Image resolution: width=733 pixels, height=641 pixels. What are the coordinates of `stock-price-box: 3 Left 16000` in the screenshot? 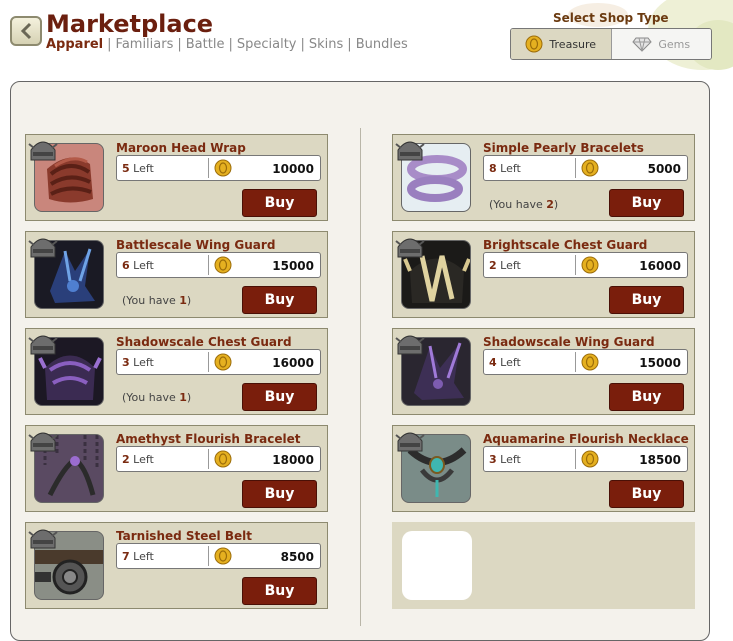 It's located at (218, 362).